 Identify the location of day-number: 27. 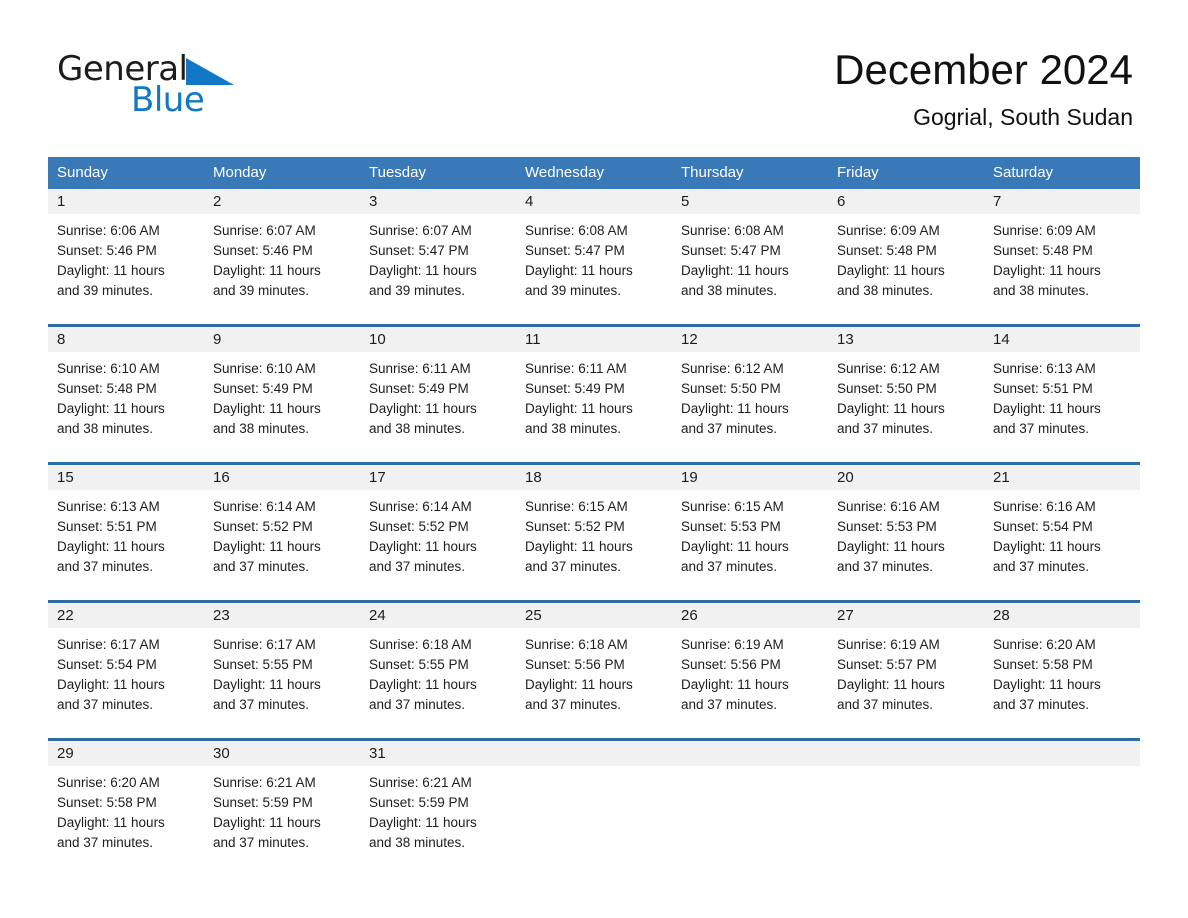
(906, 615).